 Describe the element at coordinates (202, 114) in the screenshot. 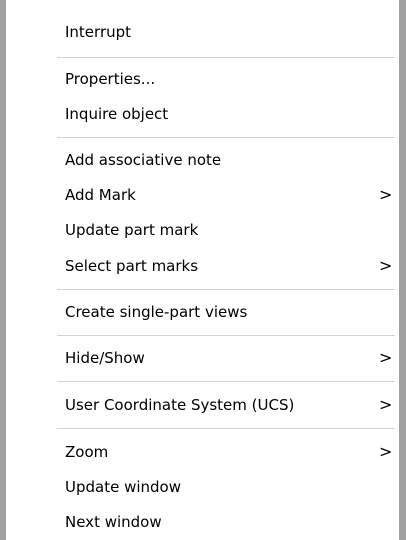

I see `menu-item-inquire-object: Inquire object` at that location.